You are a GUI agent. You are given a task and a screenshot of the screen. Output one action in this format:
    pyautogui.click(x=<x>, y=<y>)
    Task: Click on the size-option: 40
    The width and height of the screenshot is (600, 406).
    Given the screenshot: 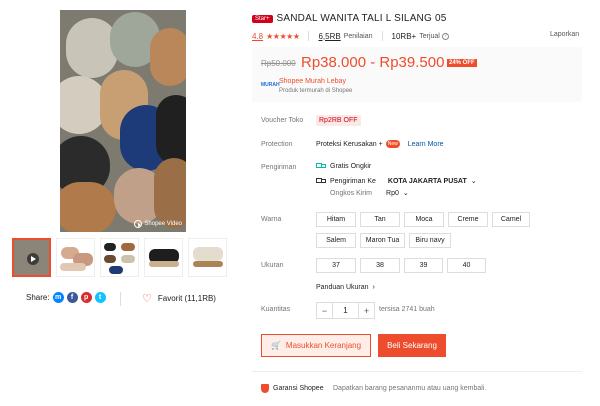 What is the action you would take?
    pyautogui.click(x=466, y=265)
    